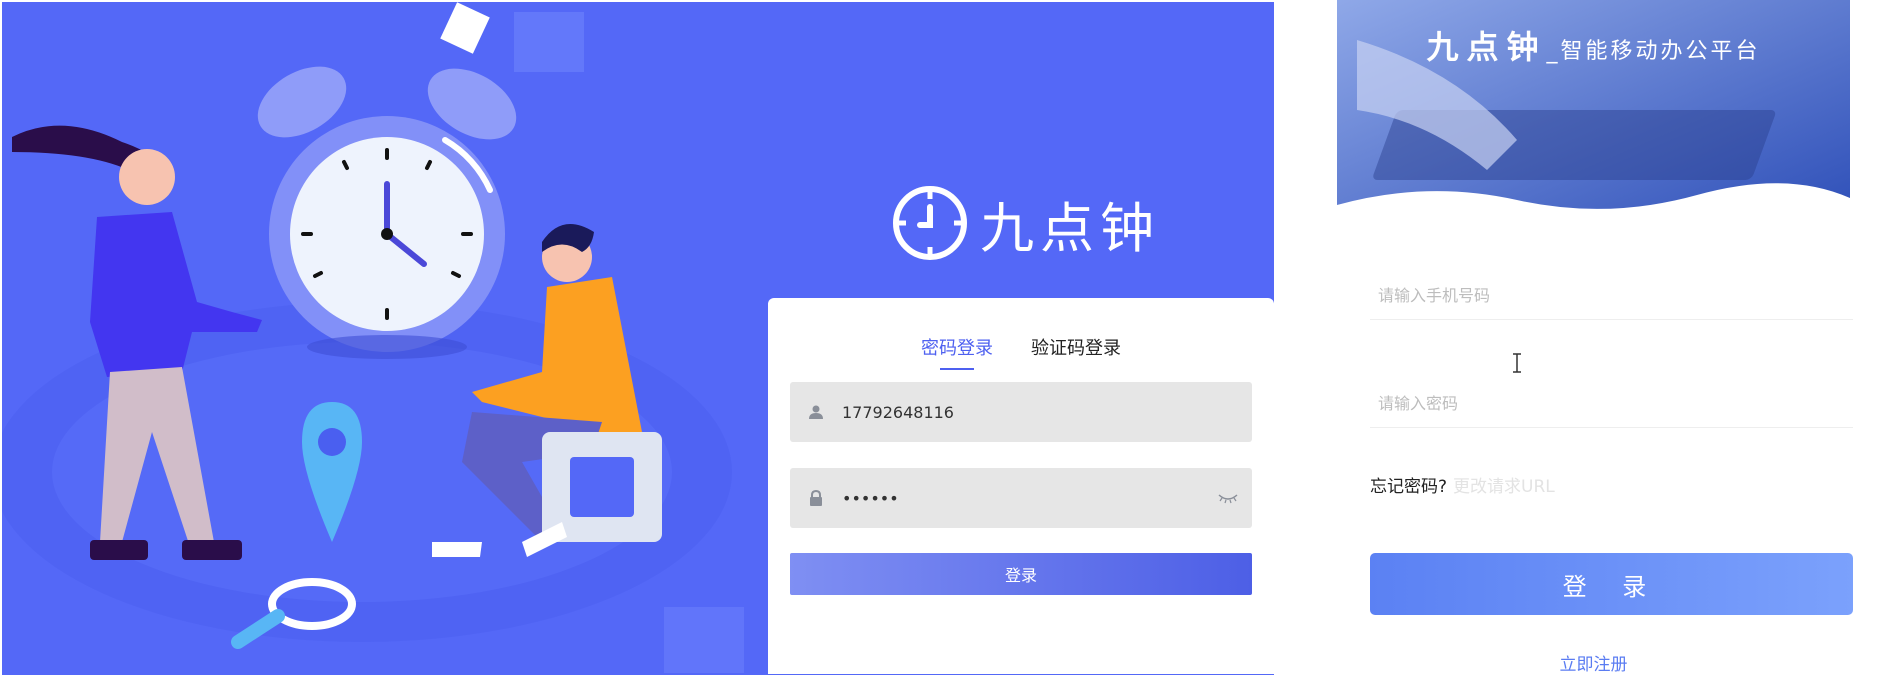 Image resolution: width=1885 pixels, height=683 pixels. I want to click on mobile-phone-input, so click(1611, 296).